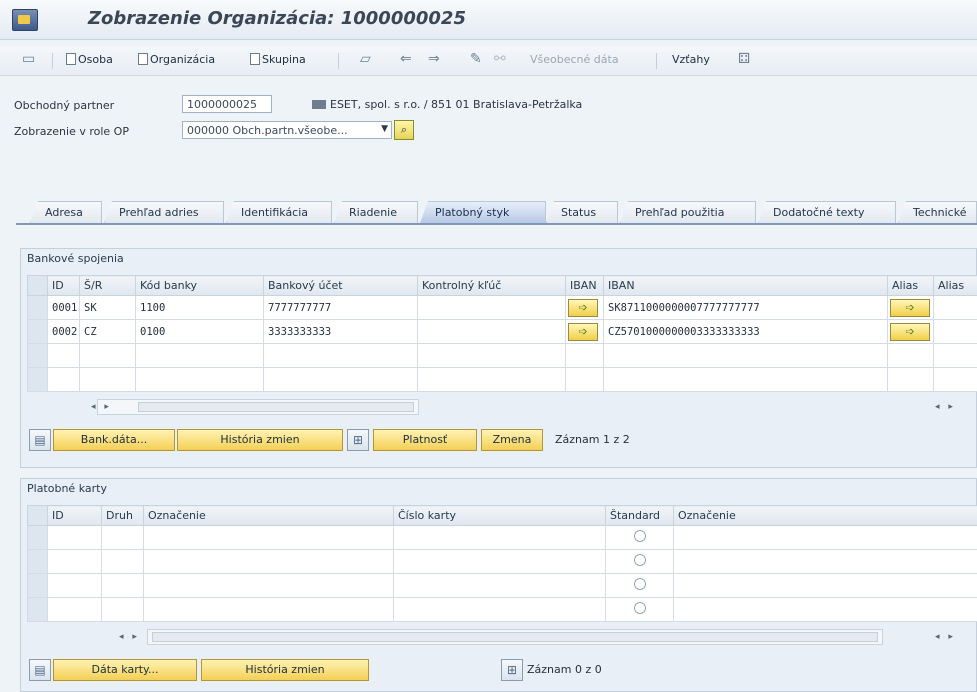  What do you see at coordinates (164, 212) in the screenshot?
I see `tab-prehlad-adries: Prehľad adries` at bounding box center [164, 212].